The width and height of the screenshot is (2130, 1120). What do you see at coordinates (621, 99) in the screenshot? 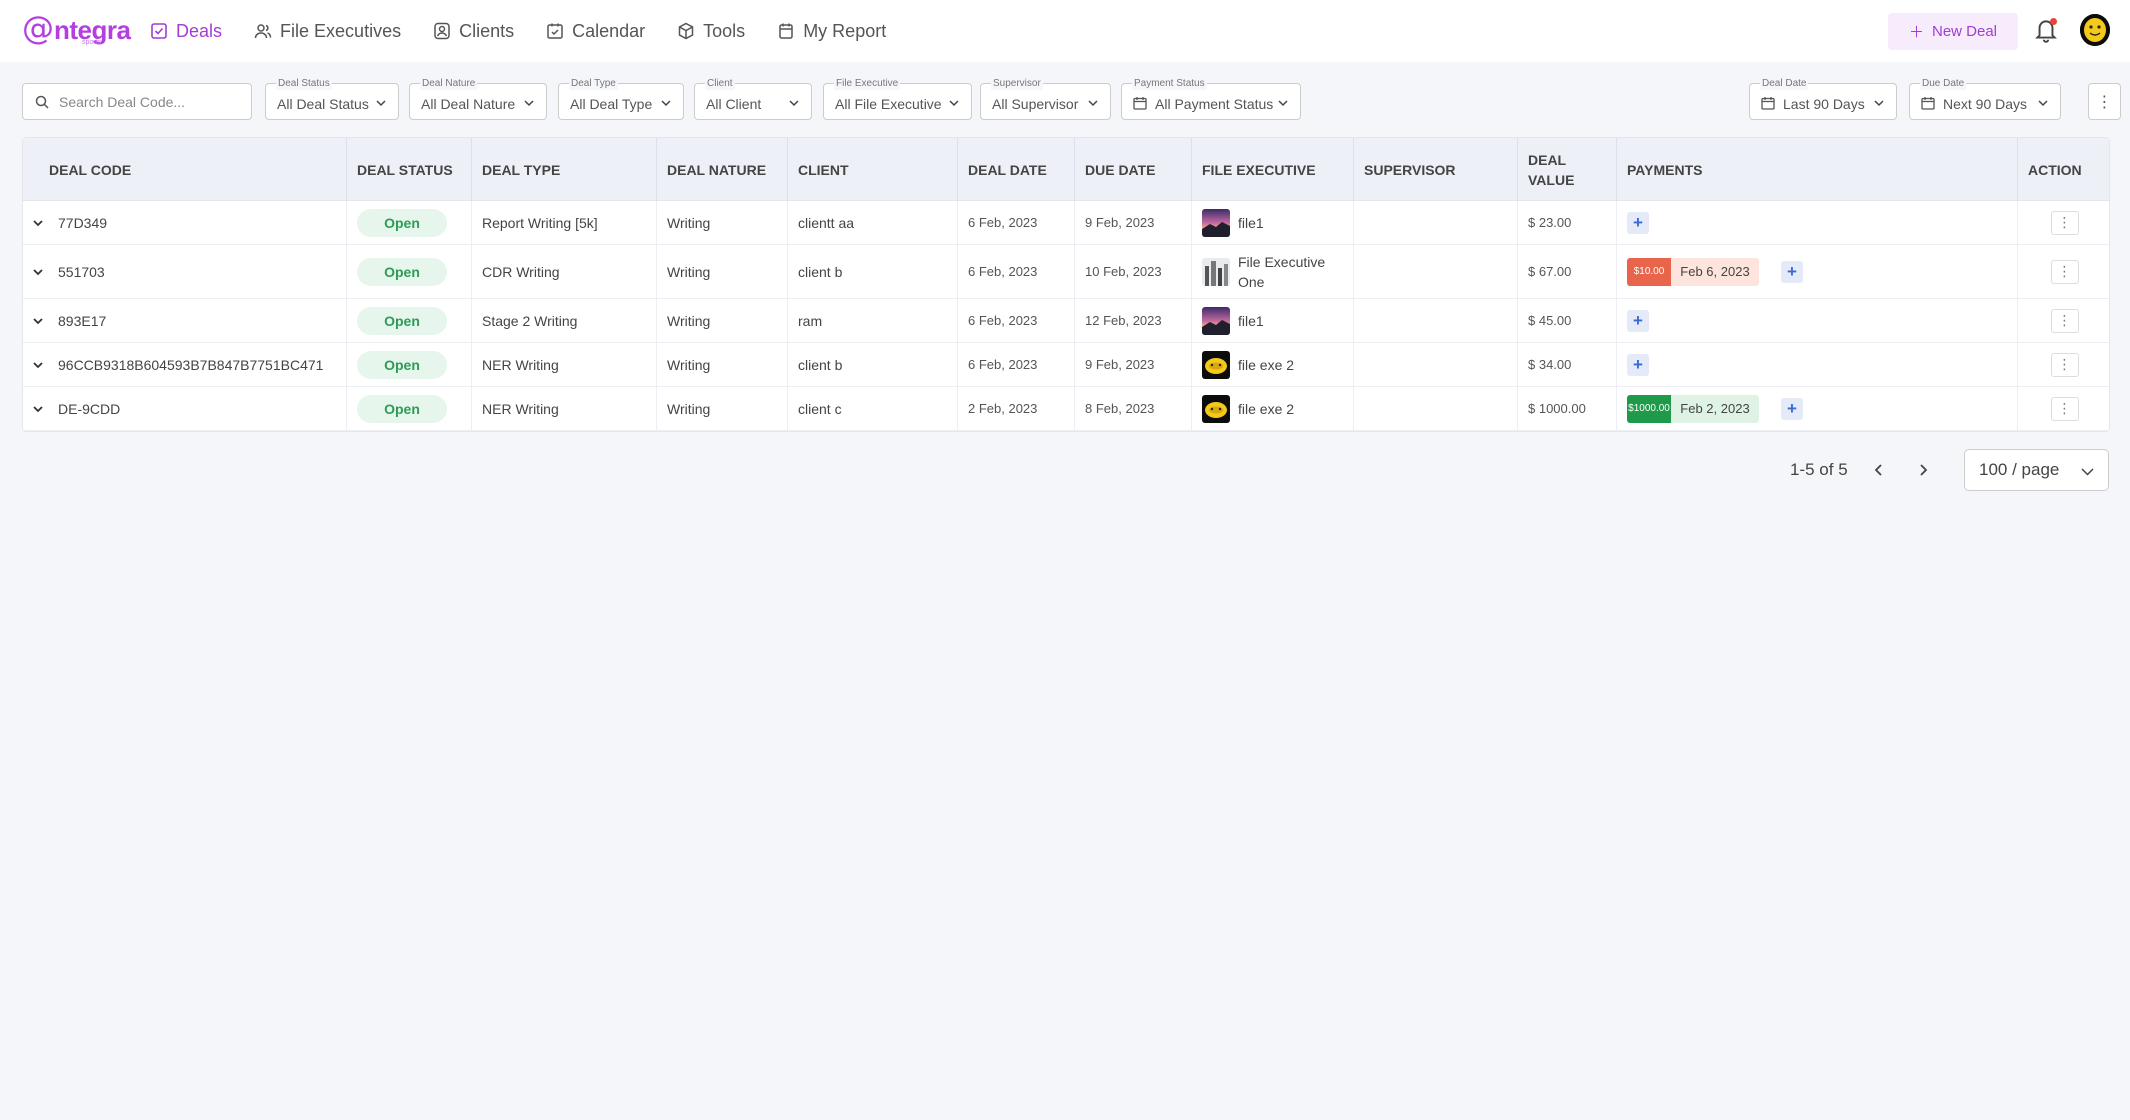
I see `deal-type-filter: Deal Type All Deal Type` at bounding box center [621, 99].